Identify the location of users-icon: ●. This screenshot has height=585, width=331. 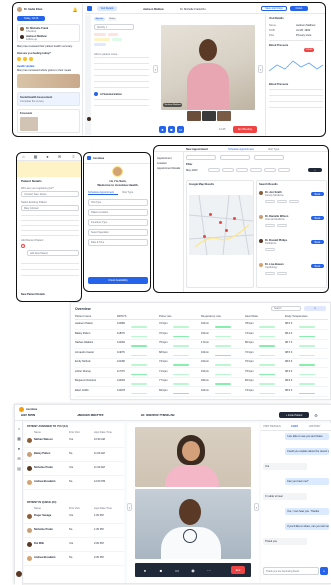
(19, 448).